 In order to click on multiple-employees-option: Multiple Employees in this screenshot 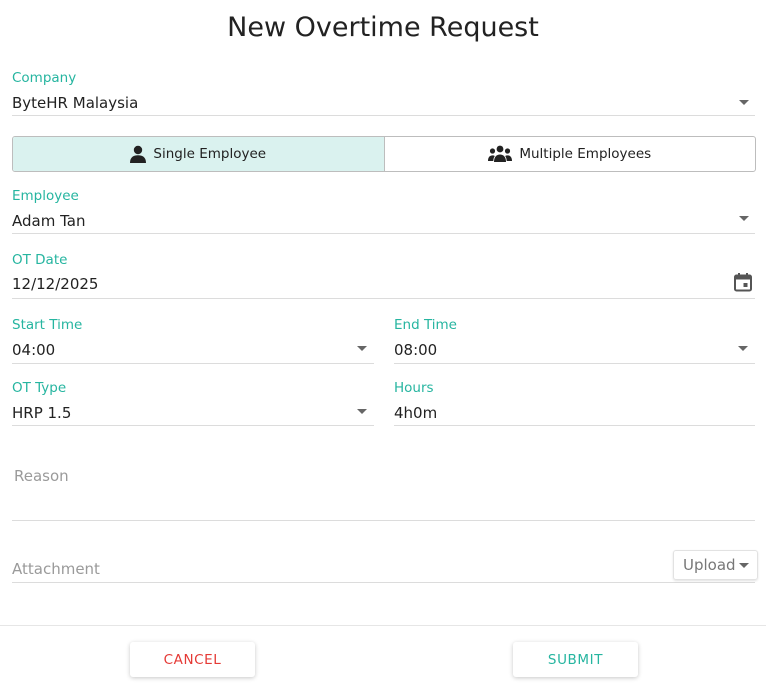, I will do `click(570, 154)`.